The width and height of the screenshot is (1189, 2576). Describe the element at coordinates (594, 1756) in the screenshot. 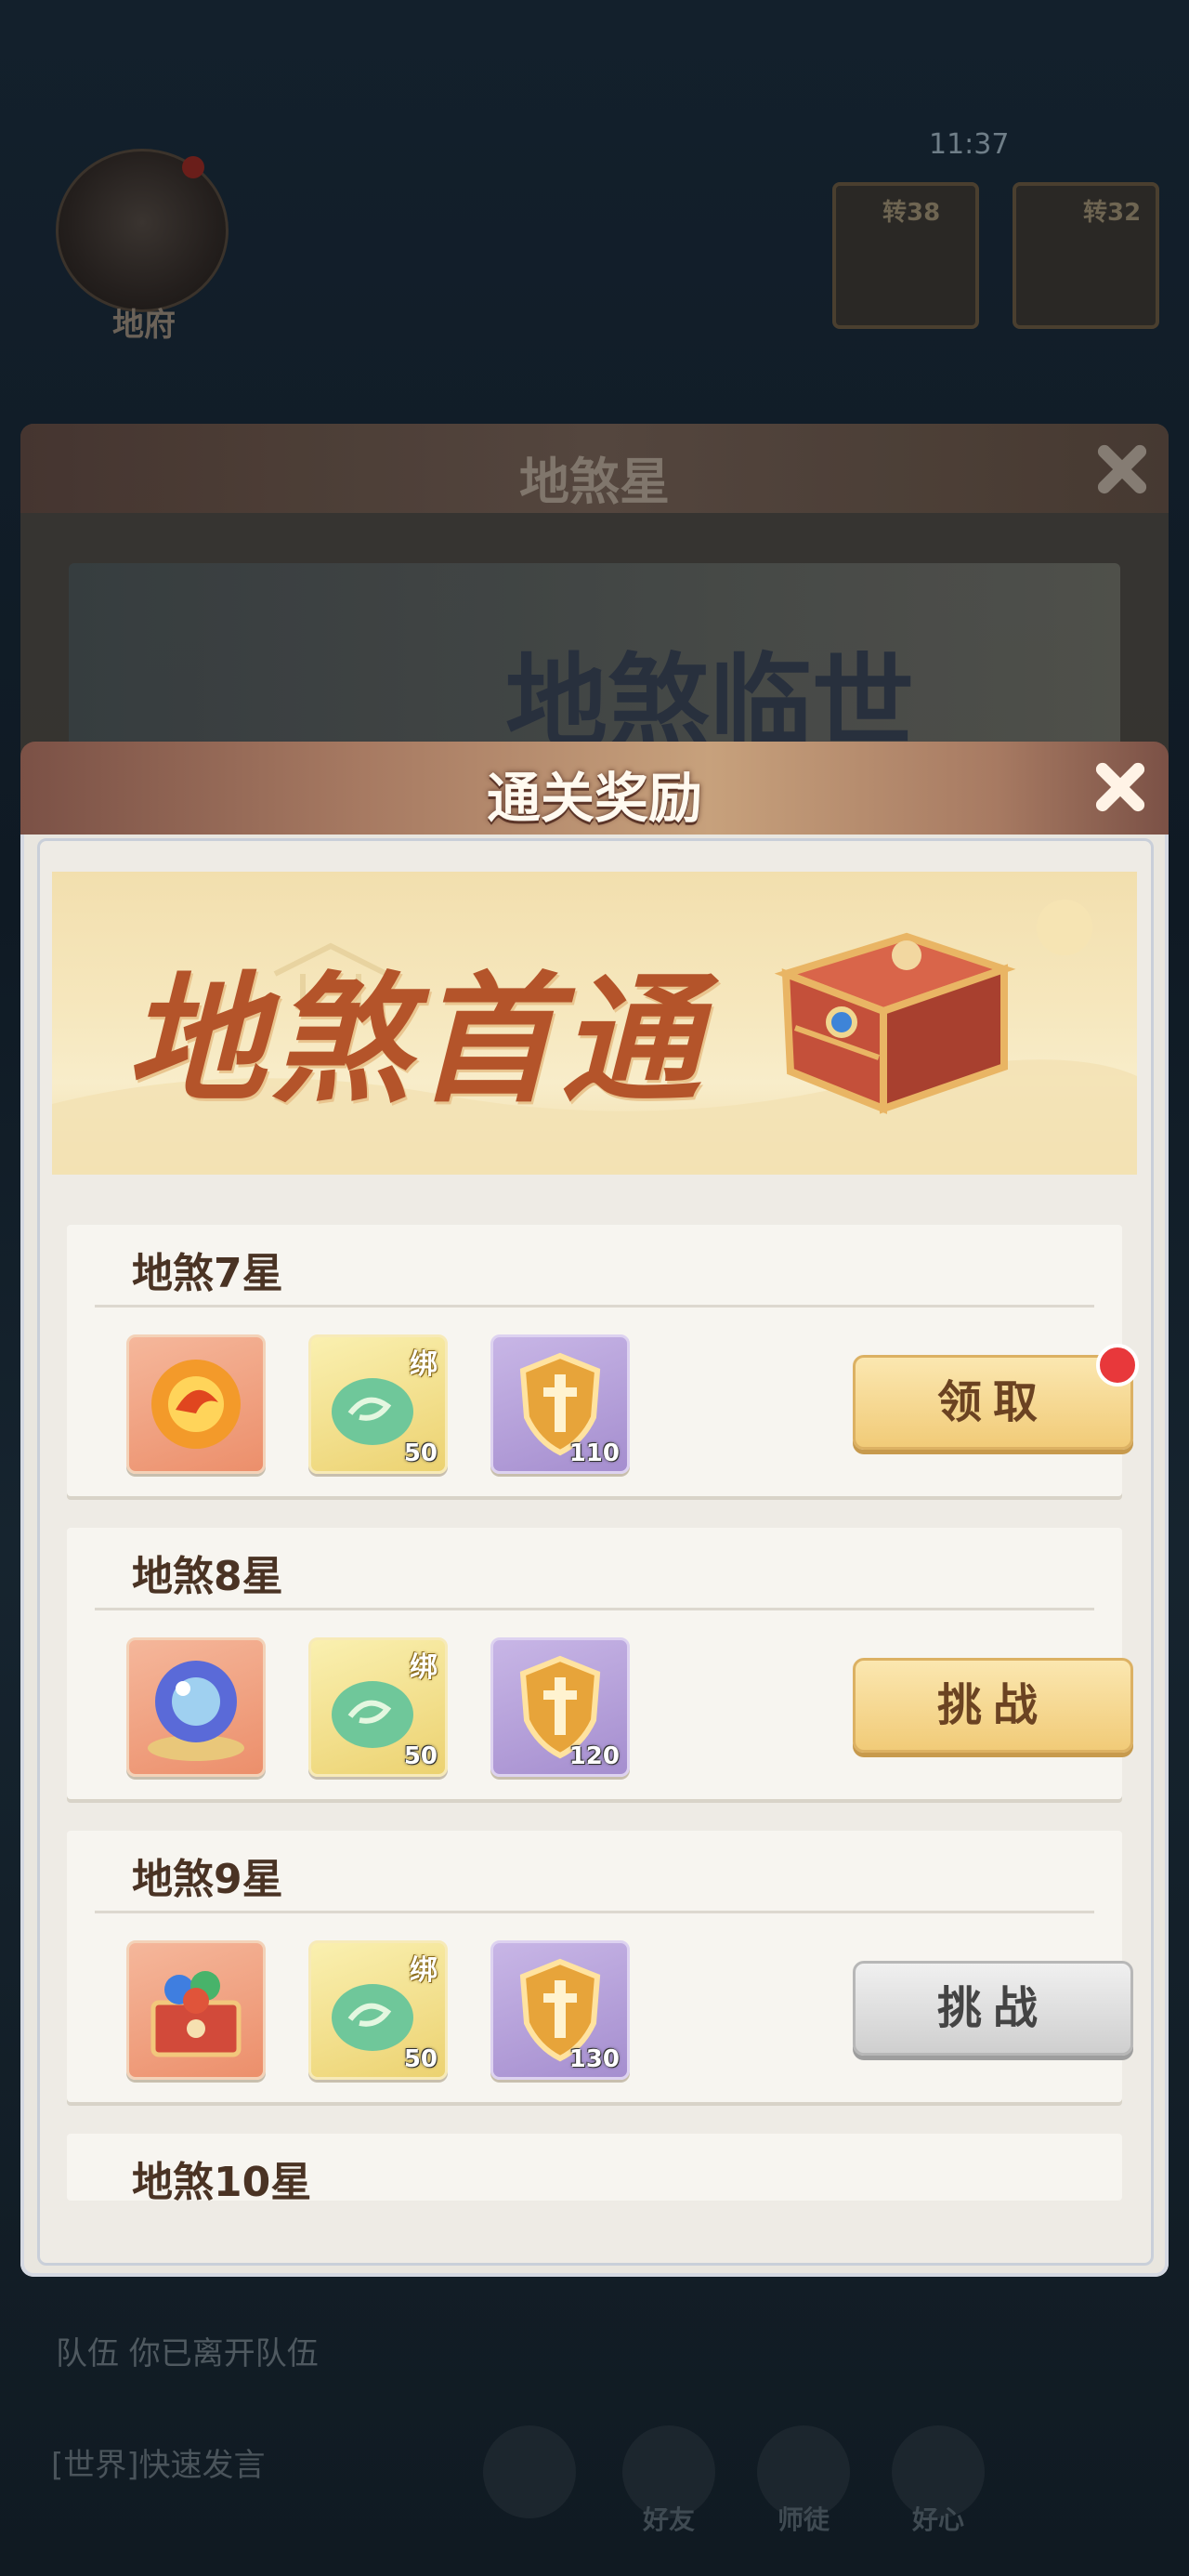

I see `item-count: 120` at that location.